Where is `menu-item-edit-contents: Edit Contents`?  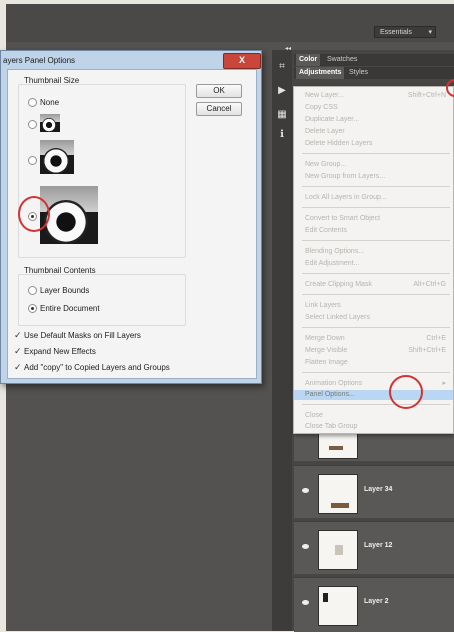 menu-item-edit-contents: Edit Contents is located at coordinates (377, 231).